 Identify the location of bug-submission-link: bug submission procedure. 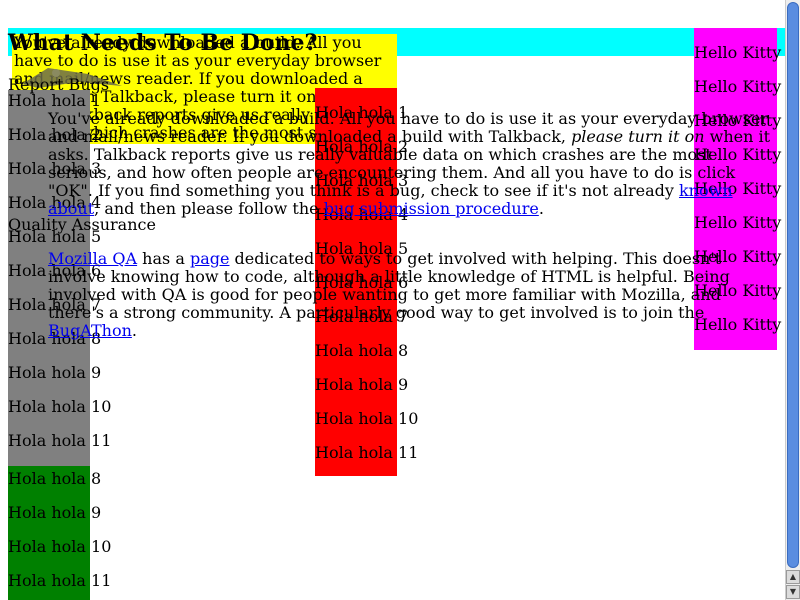
(431, 208).